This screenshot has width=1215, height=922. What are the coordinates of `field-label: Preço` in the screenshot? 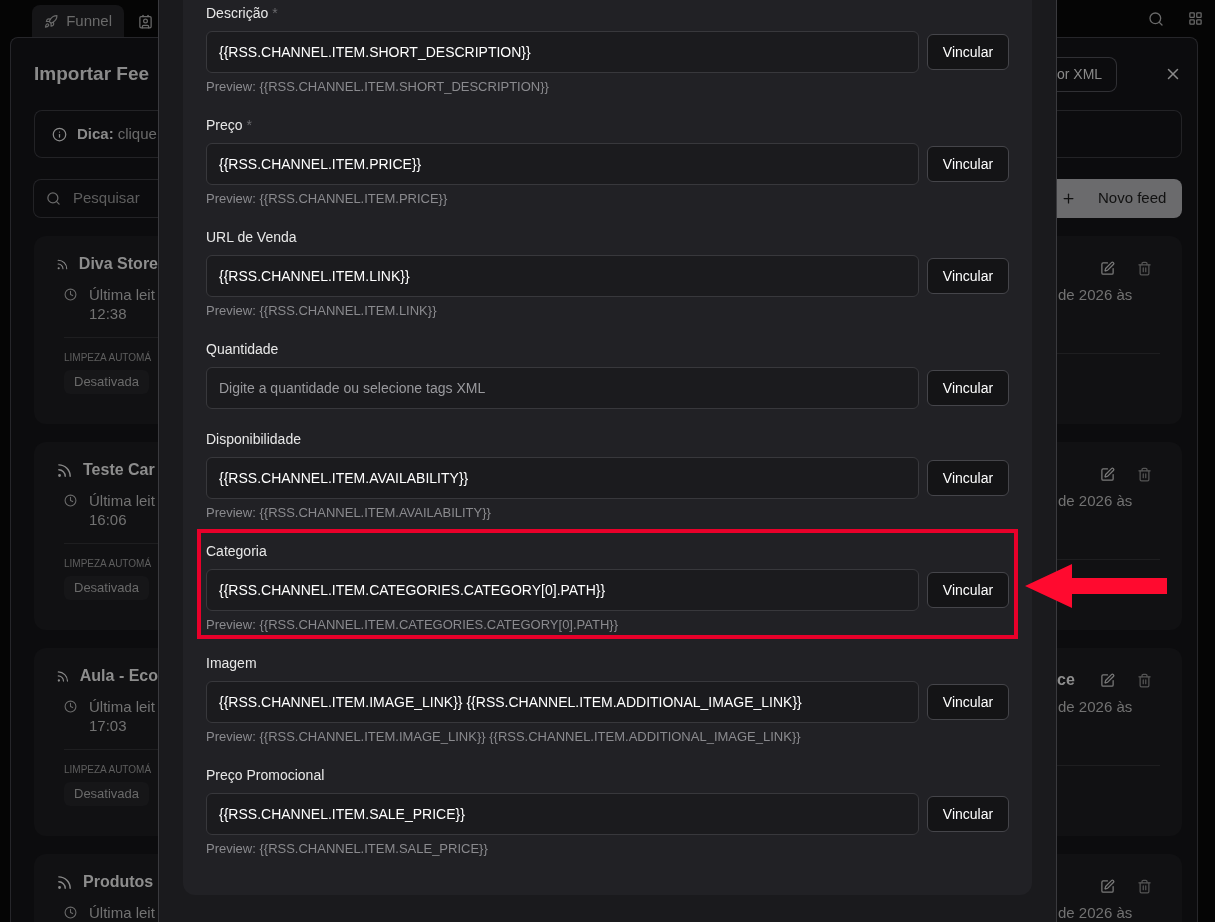 It's located at (224, 125).